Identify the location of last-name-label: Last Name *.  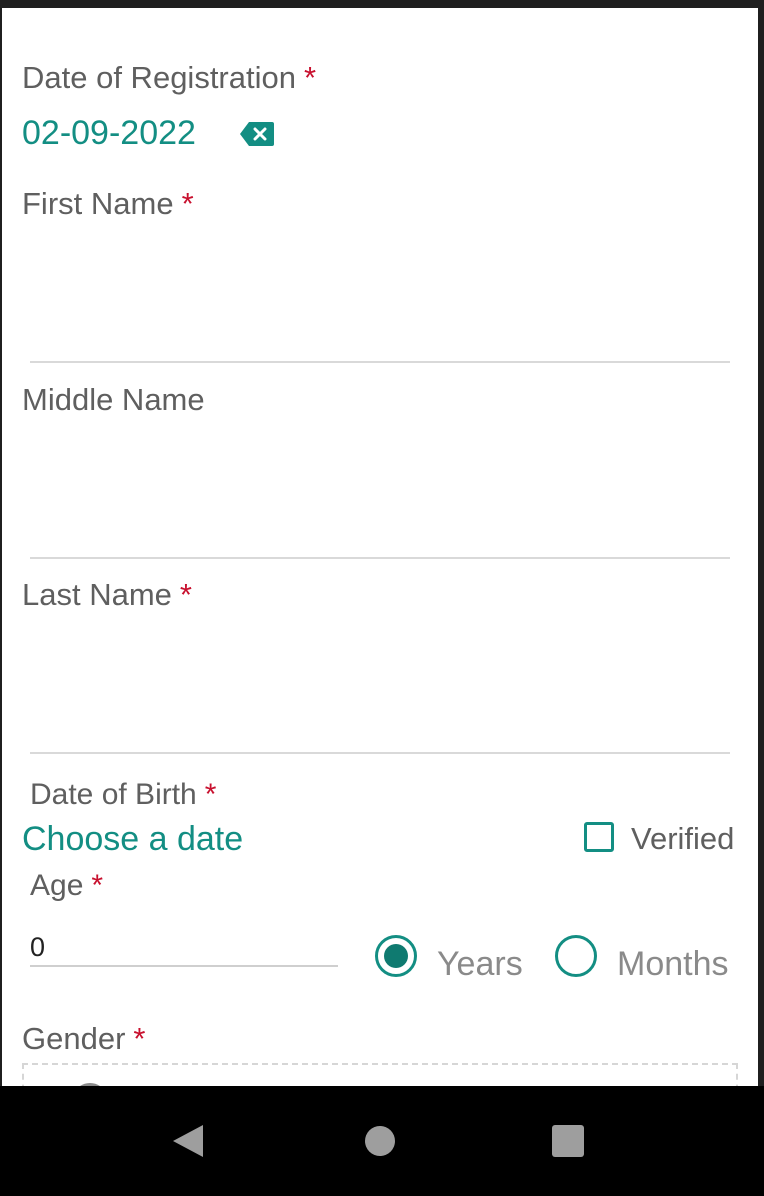
(107, 595).